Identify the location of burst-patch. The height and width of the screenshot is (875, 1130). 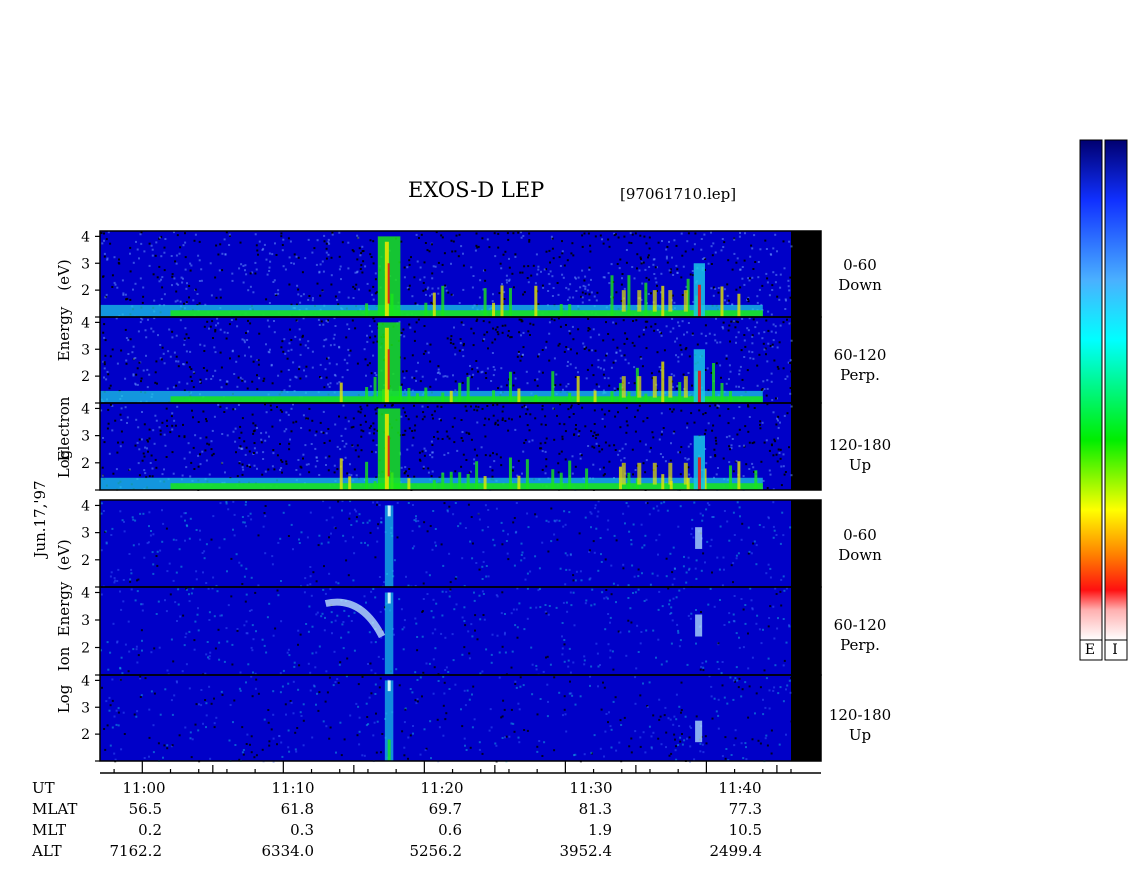
(639, 301).